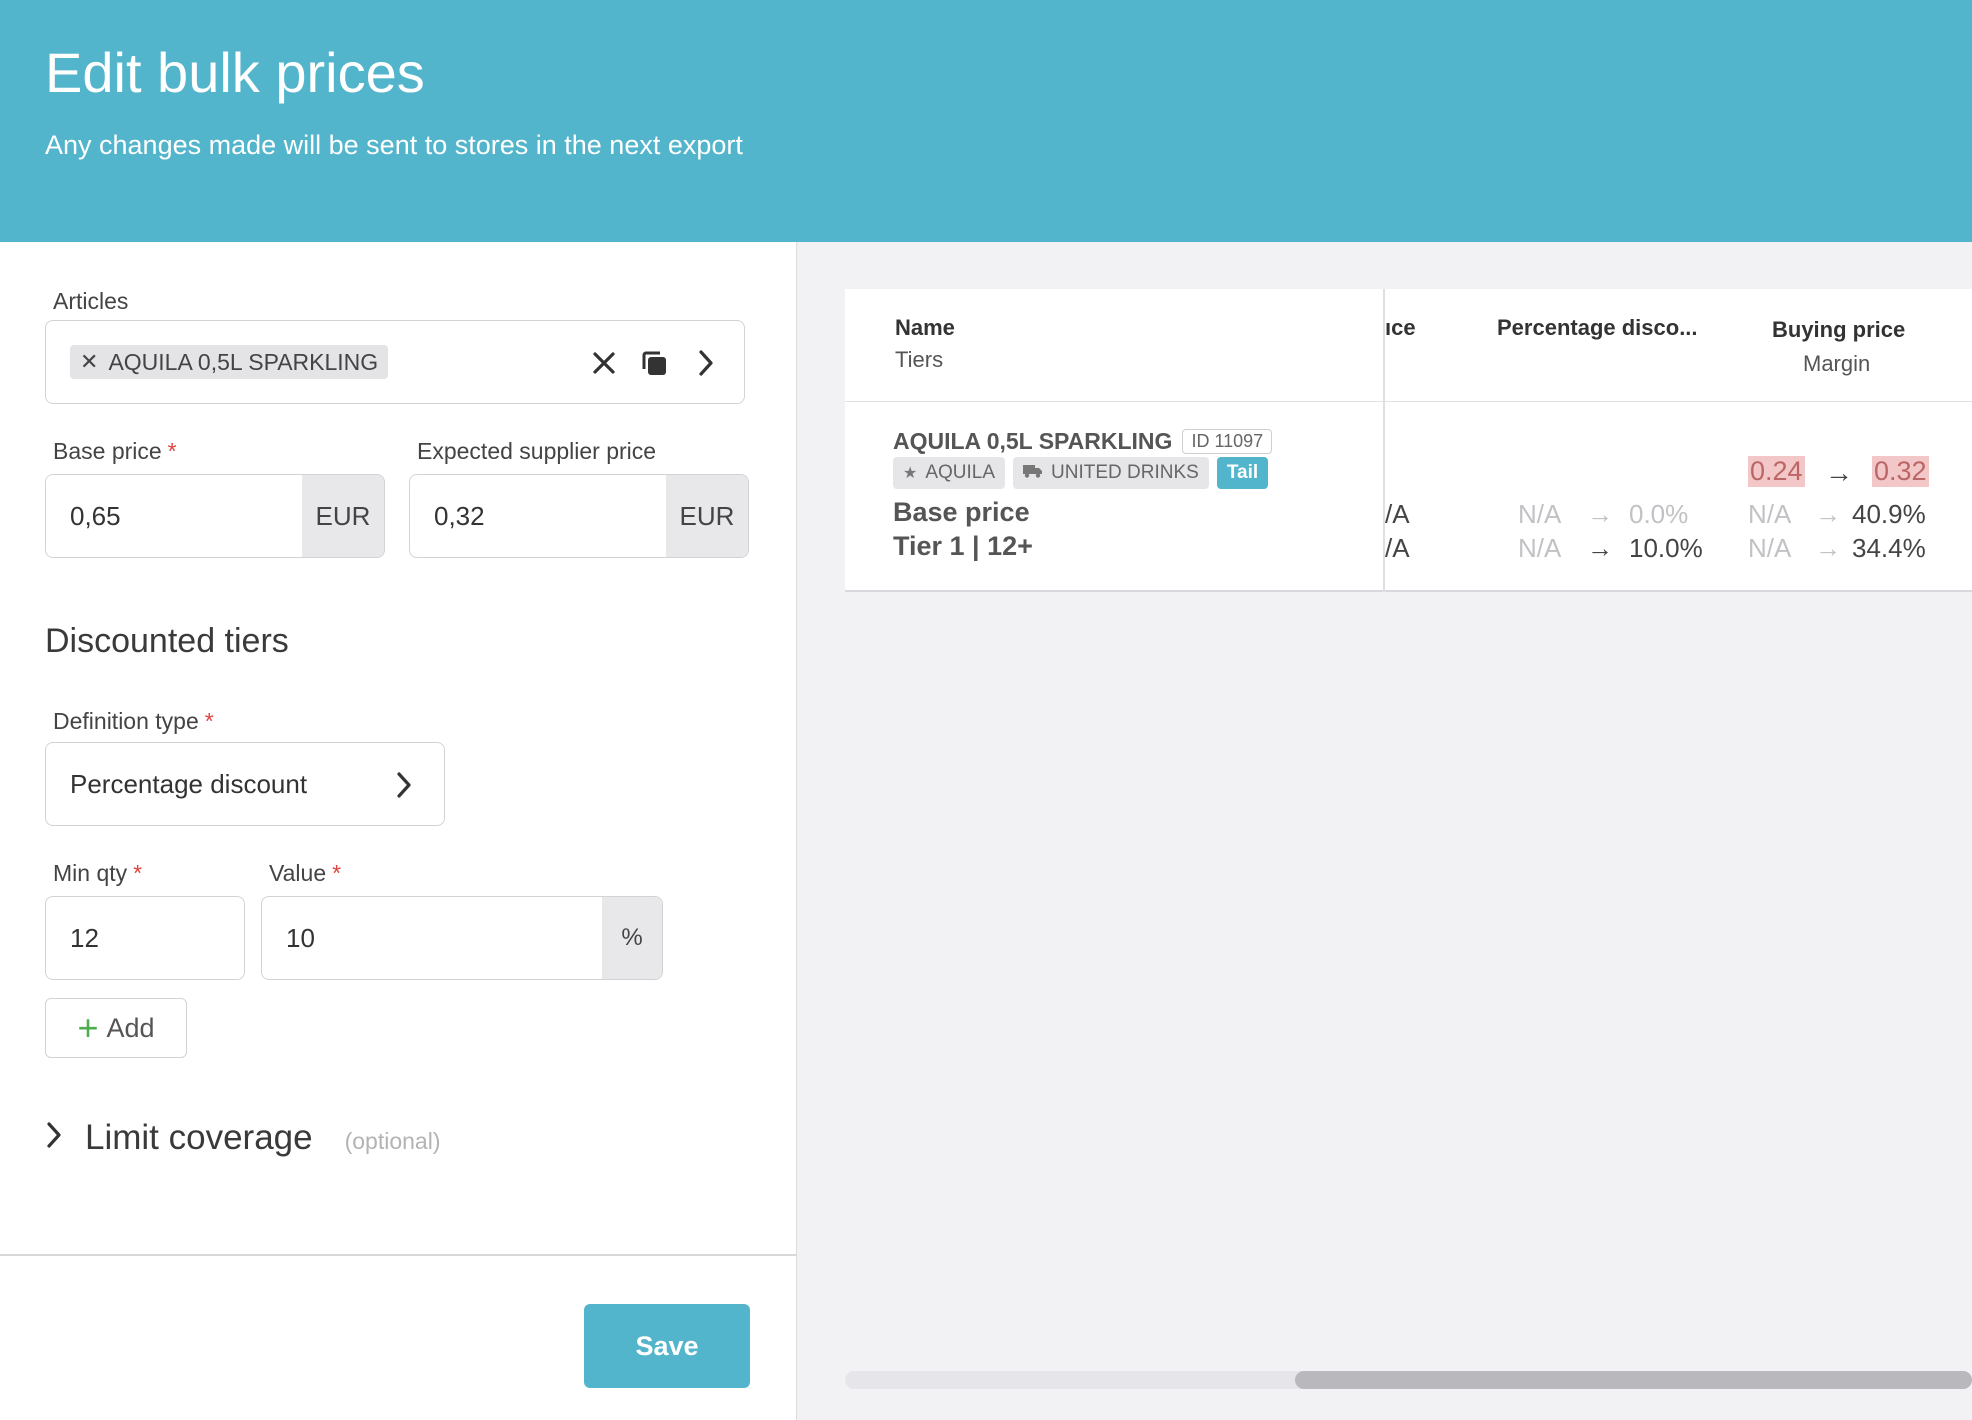  Describe the element at coordinates (392, 1141) in the screenshot. I see `optional-hint: (optional)` at that location.